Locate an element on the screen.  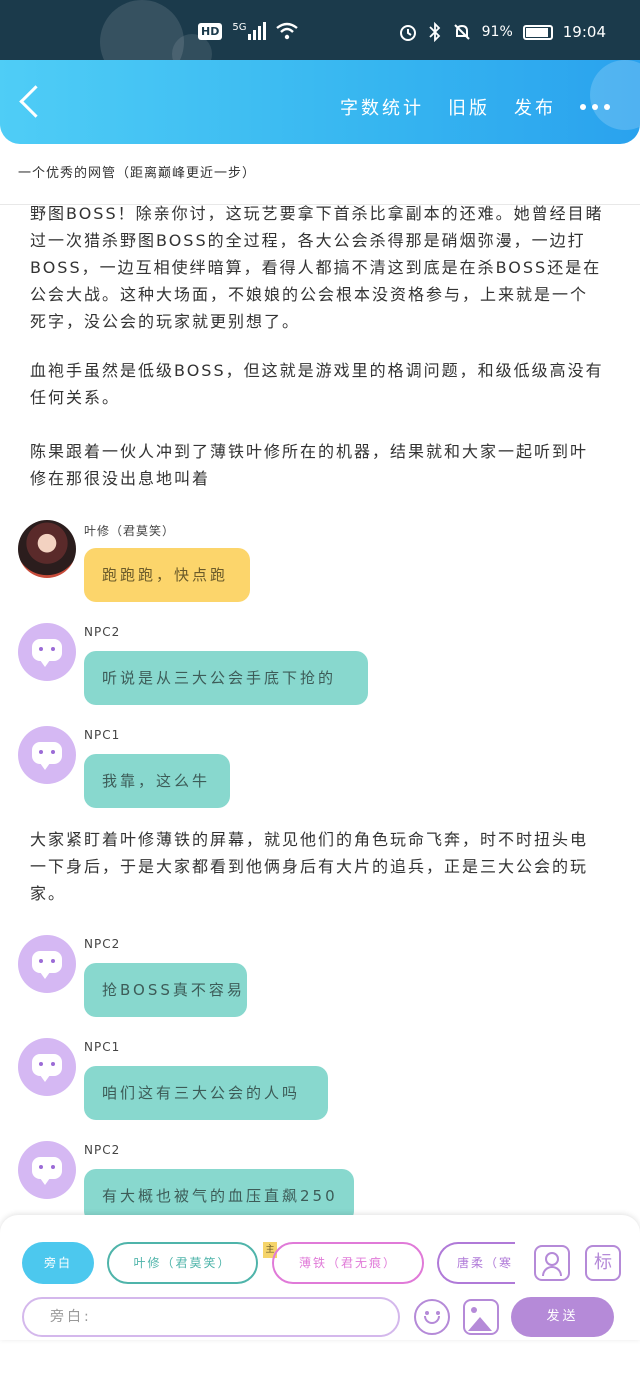
back-icon is located at coordinates (35, 101).